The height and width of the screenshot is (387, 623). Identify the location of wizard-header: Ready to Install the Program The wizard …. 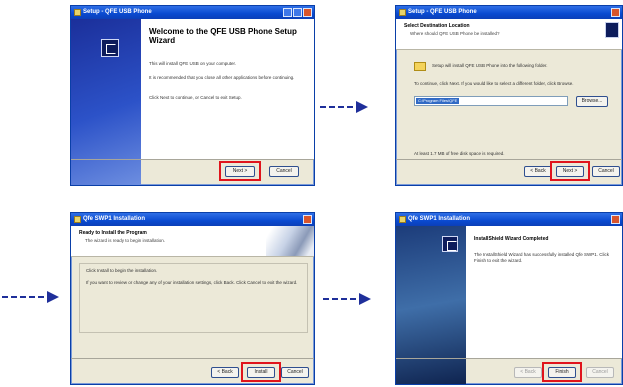
(192, 241).